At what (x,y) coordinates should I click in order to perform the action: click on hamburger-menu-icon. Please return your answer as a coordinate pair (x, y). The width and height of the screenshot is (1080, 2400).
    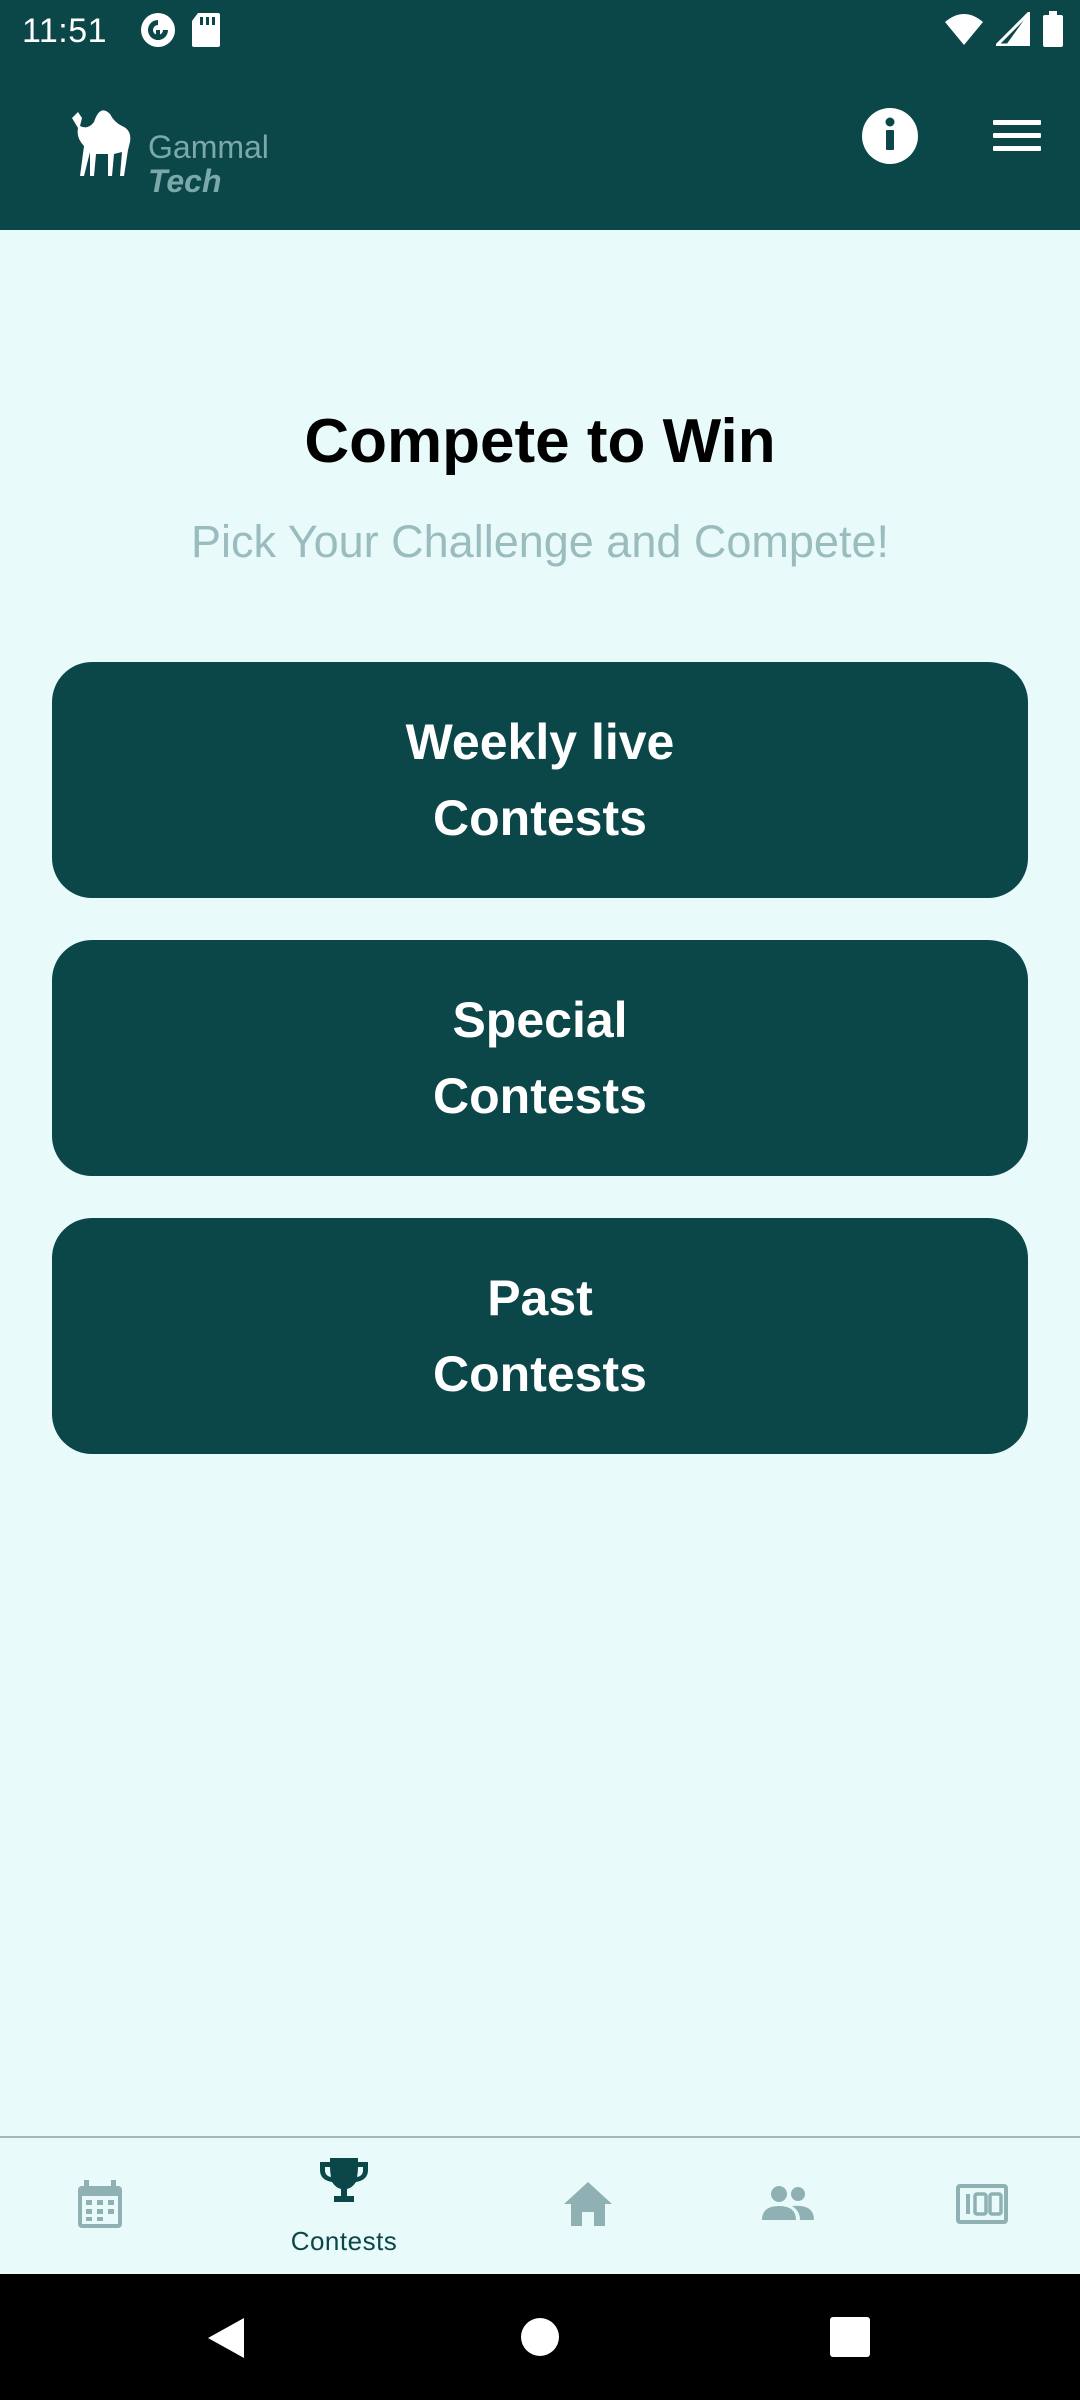
    Looking at the image, I should click on (1017, 136).